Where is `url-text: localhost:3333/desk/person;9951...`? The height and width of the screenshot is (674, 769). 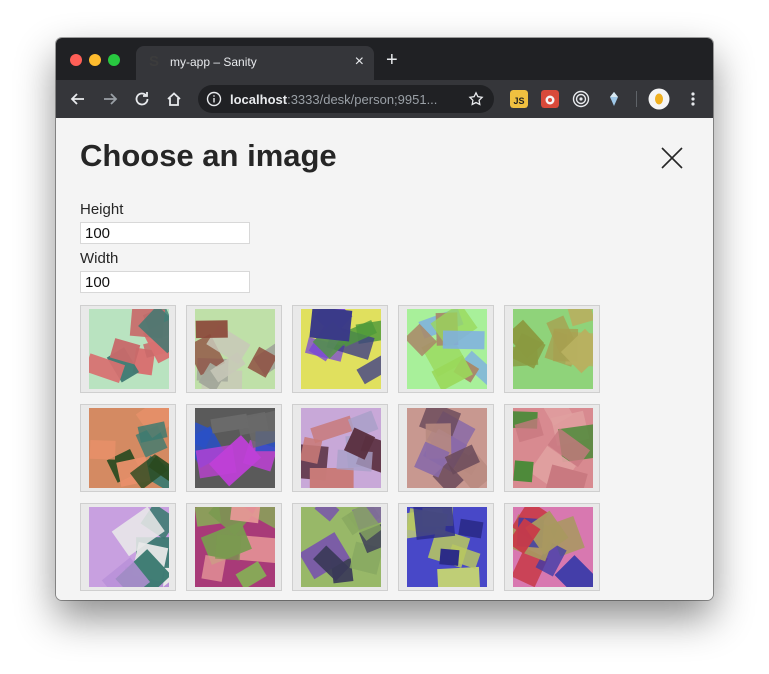
url-text: localhost:3333/desk/person;9951... is located at coordinates (333, 99).